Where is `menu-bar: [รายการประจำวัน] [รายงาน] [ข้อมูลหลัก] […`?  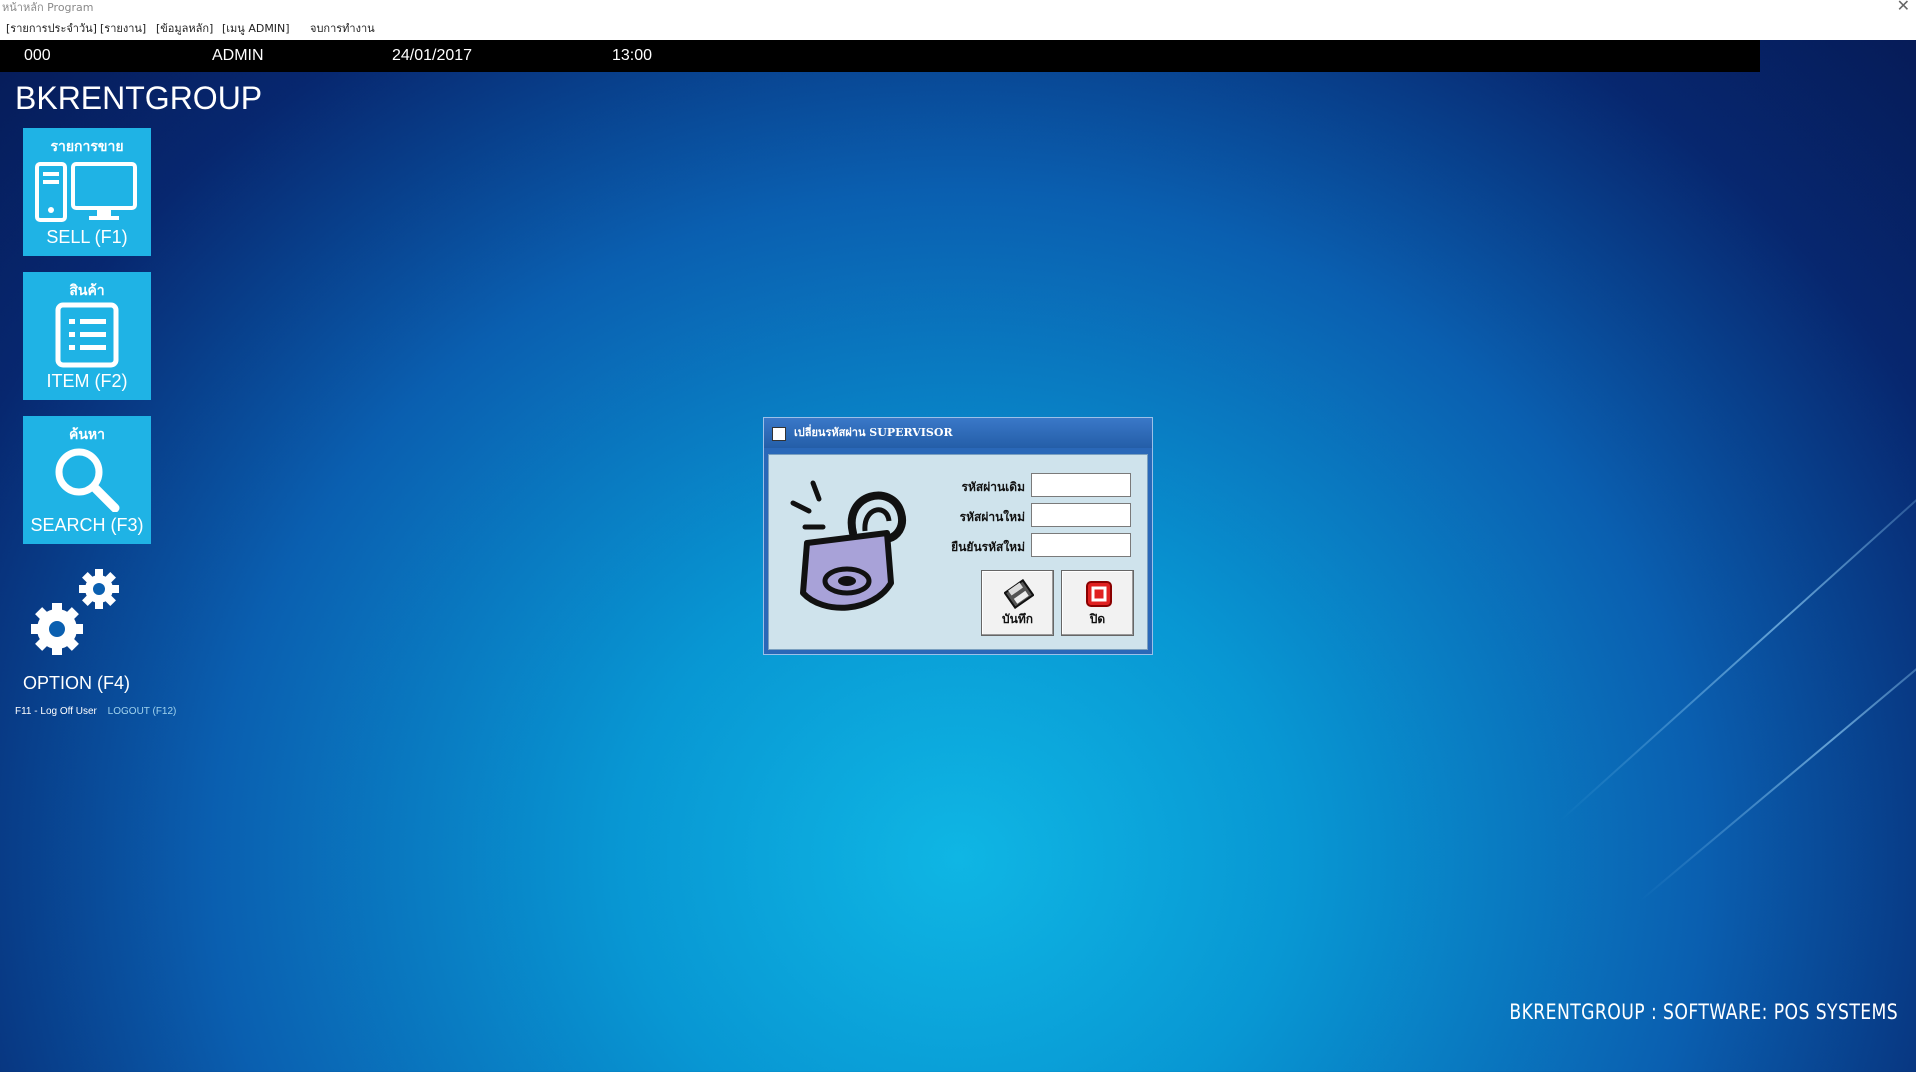
menu-bar: [รายการประจำวัน] [รายงาน] [ข้อมูลหลัก] [… is located at coordinates (958, 29).